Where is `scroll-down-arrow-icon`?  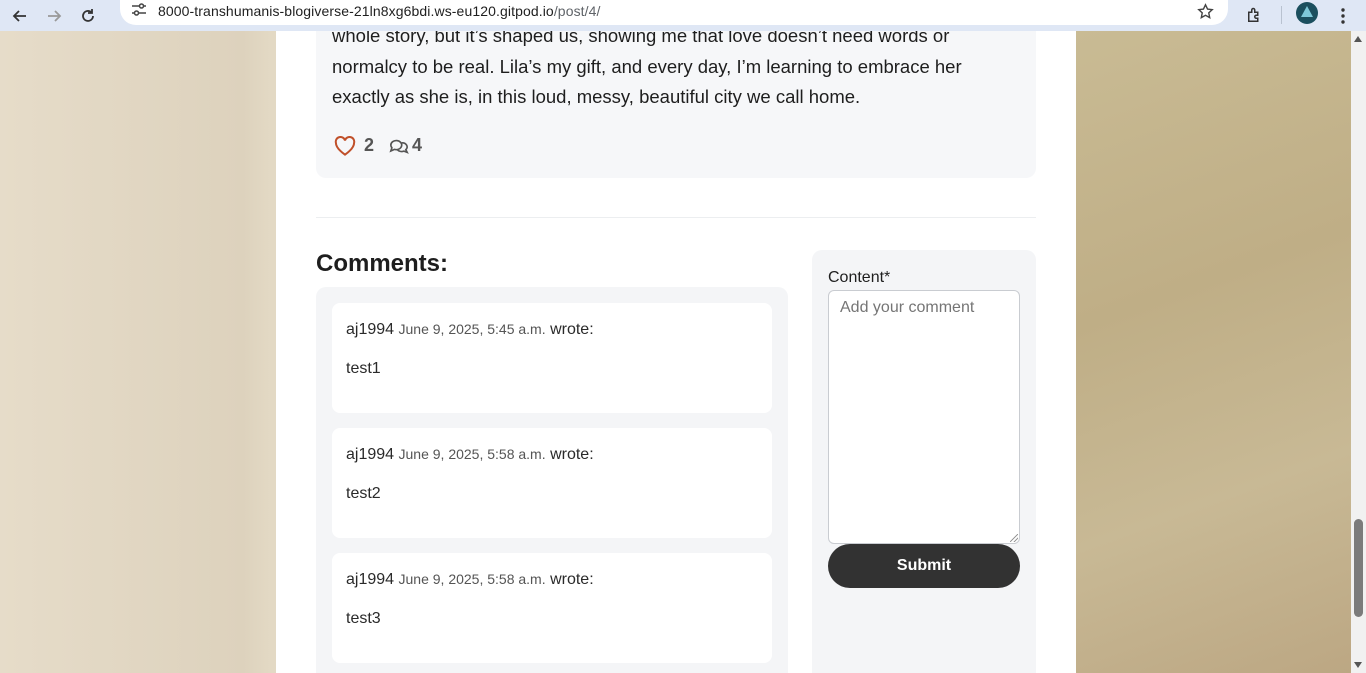 scroll-down-arrow-icon is located at coordinates (1358, 665).